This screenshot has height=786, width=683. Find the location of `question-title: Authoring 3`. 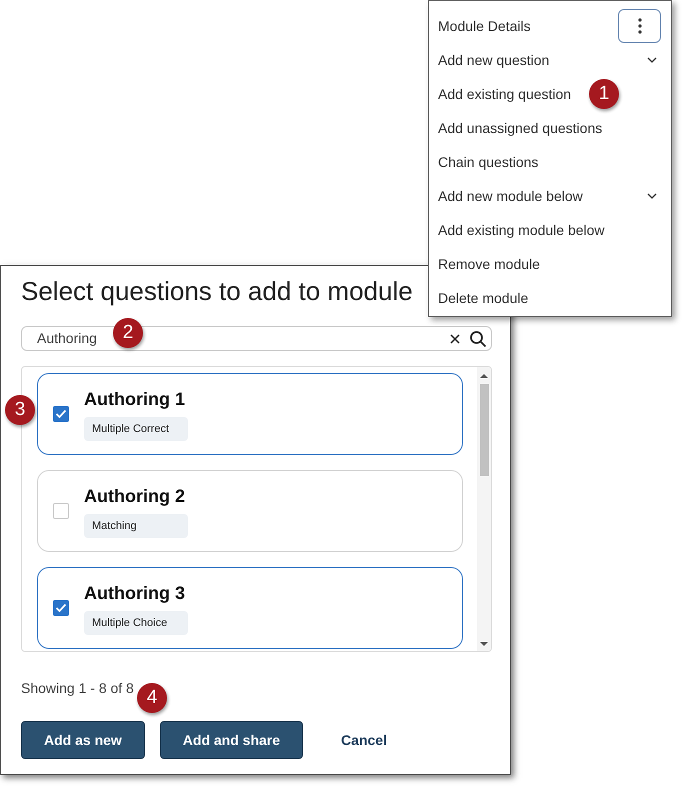

question-title: Authoring 3 is located at coordinates (134, 593).